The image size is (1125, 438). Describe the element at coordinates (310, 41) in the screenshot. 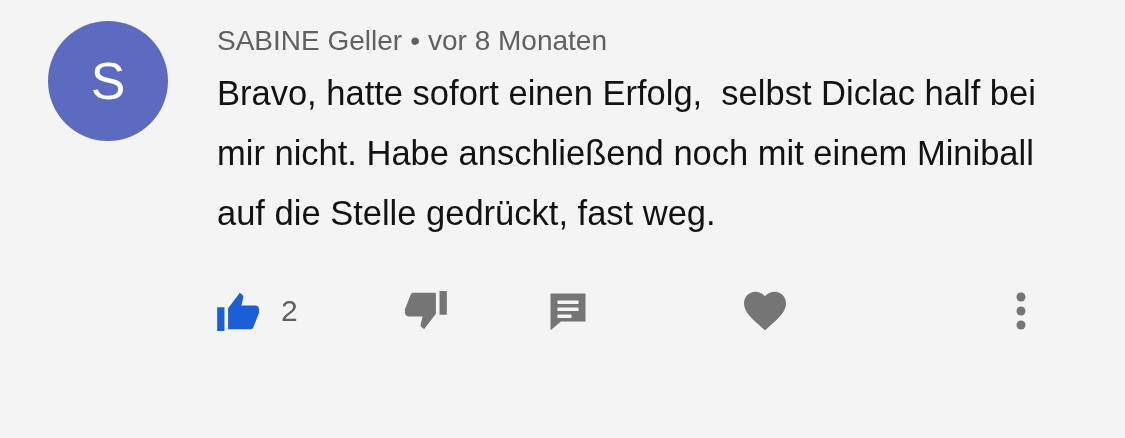

I see `author-name: SABINE Geller` at that location.